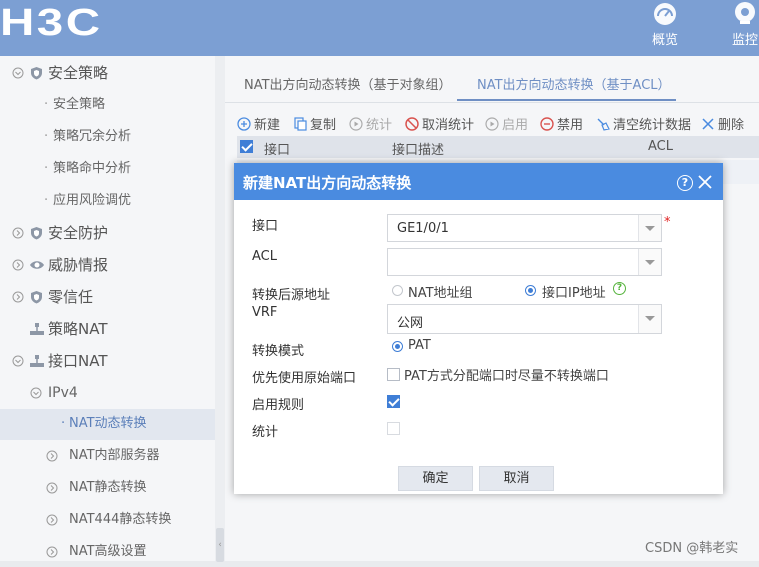 The height and width of the screenshot is (567, 759). What do you see at coordinates (78, 265) in the screenshot?
I see `sidebar-item-label: 威胁情报` at bounding box center [78, 265].